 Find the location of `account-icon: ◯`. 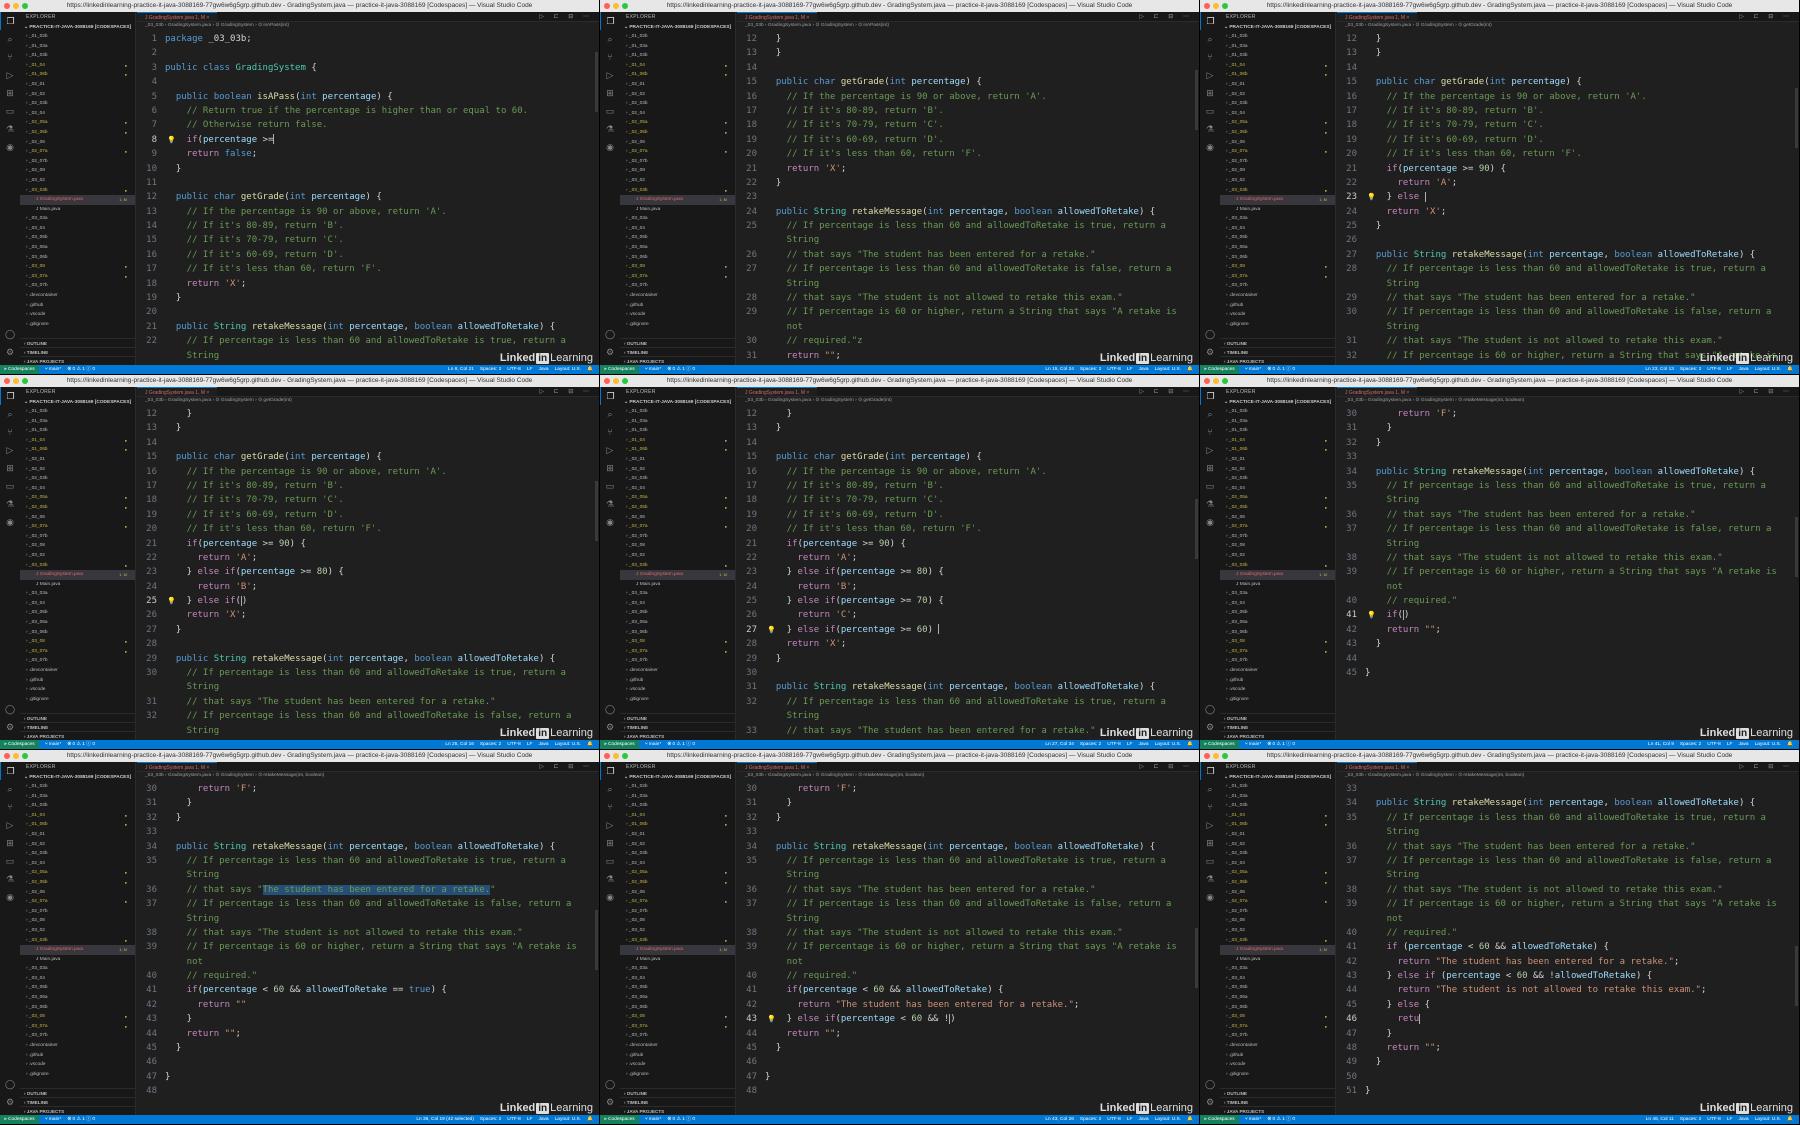

account-icon: ◯ is located at coordinates (610, 1084).